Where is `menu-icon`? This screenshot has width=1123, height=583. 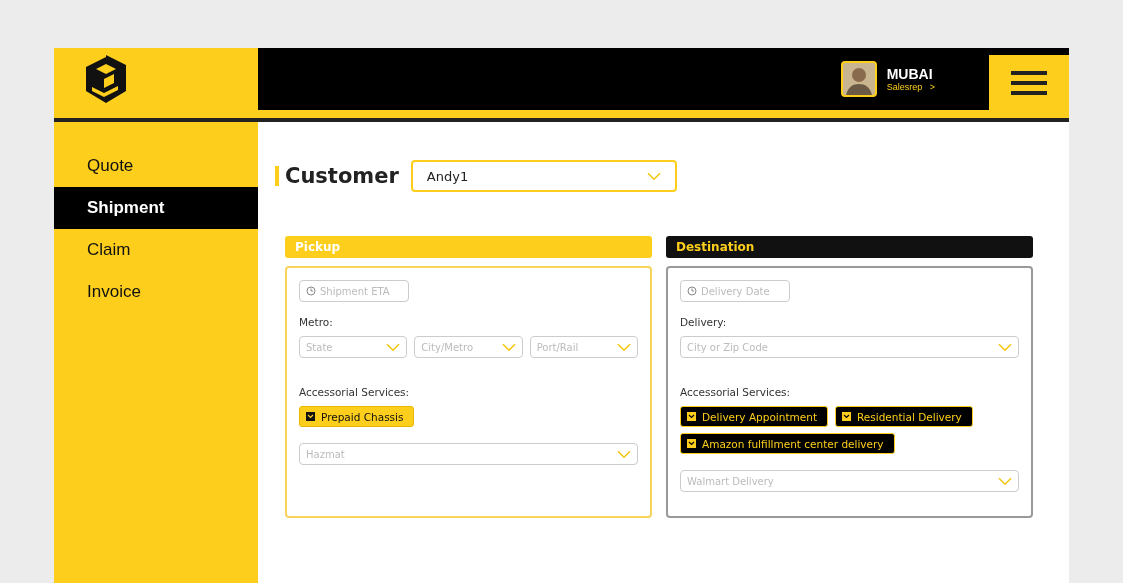 menu-icon is located at coordinates (1029, 82).